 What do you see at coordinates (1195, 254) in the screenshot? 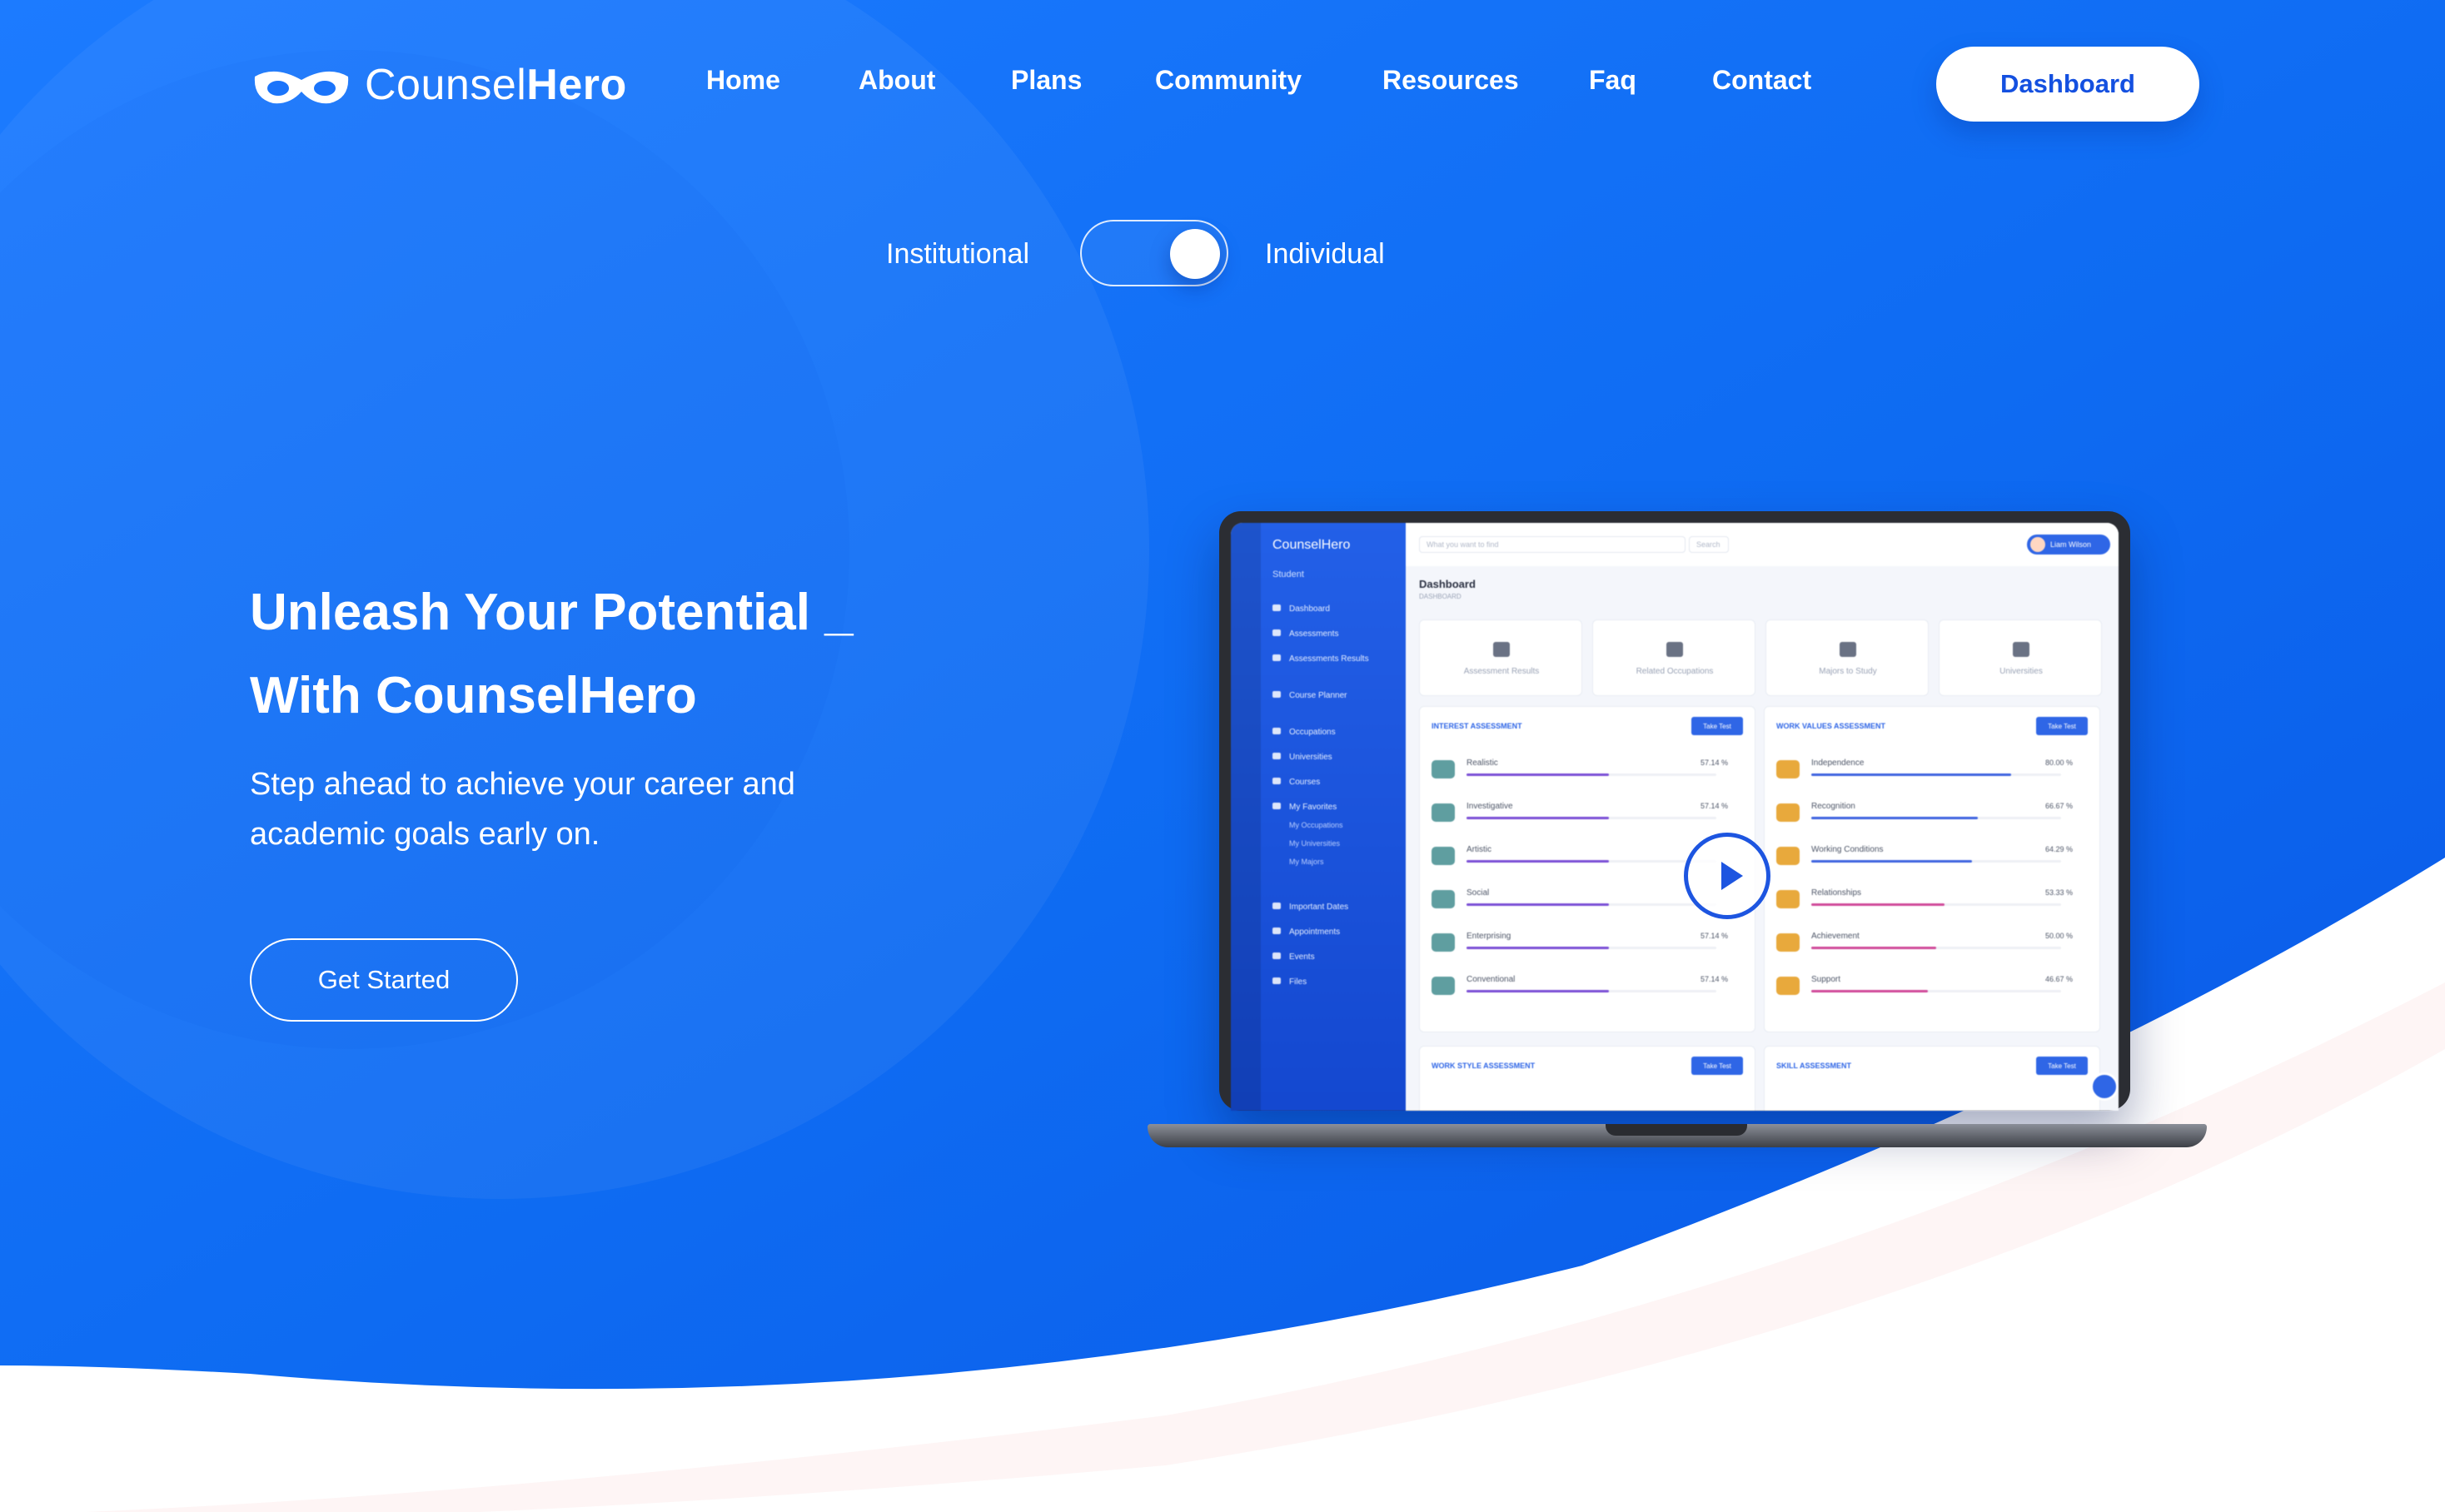
I see `toggle-knob` at bounding box center [1195, 254].